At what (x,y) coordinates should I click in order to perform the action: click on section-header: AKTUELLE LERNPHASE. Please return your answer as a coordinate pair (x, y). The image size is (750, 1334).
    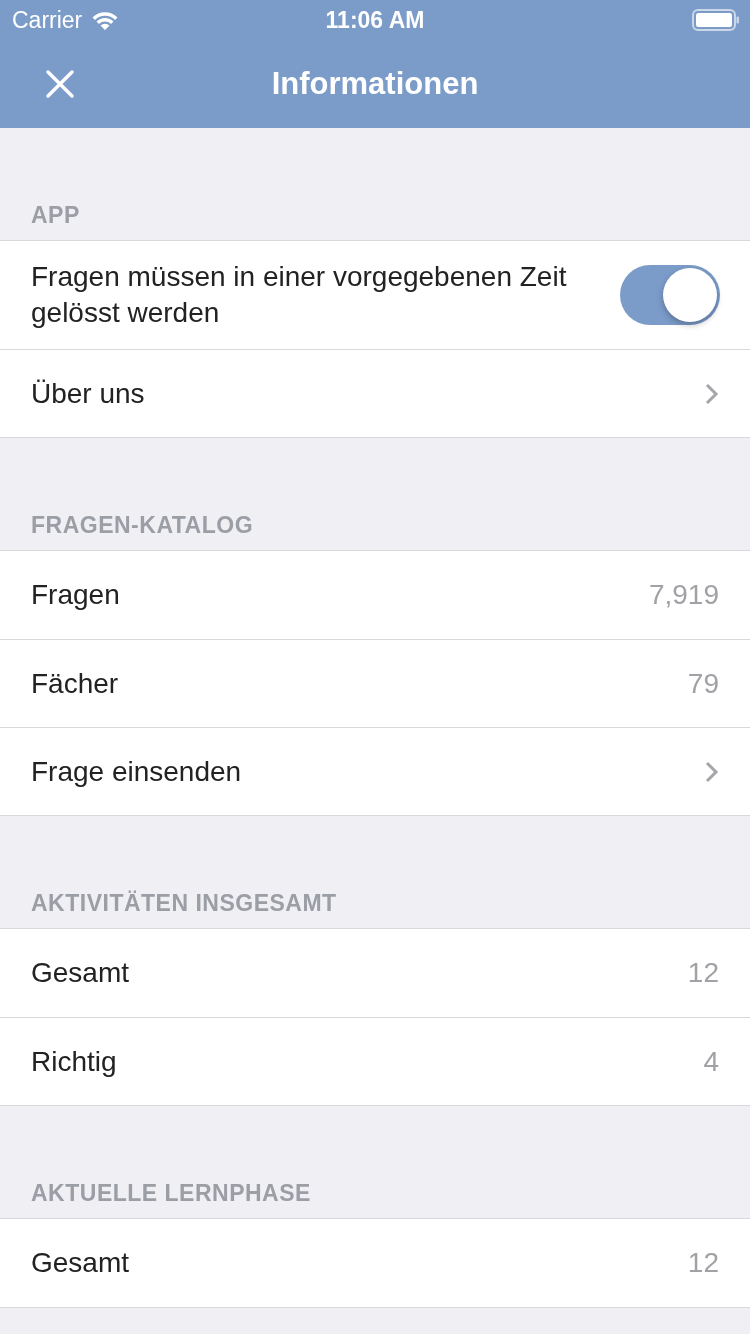
    Looking at the image, I should click on (171, 1193).